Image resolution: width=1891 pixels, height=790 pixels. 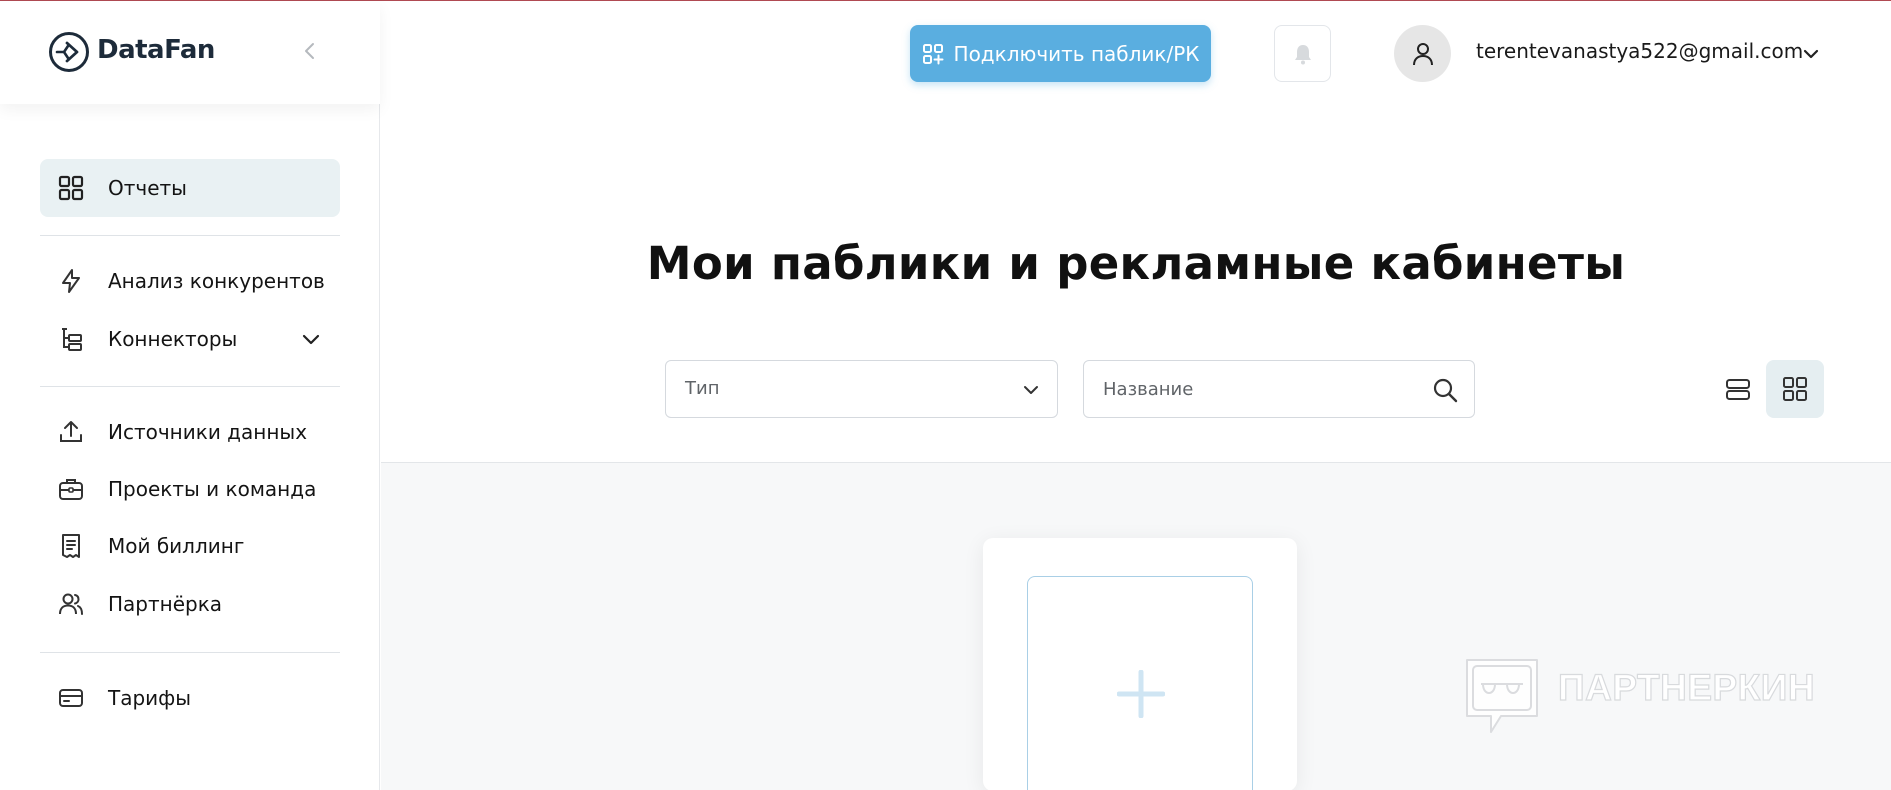 I want to click on sidebar-item-label: Источники данных, so click(x=208, y=432).